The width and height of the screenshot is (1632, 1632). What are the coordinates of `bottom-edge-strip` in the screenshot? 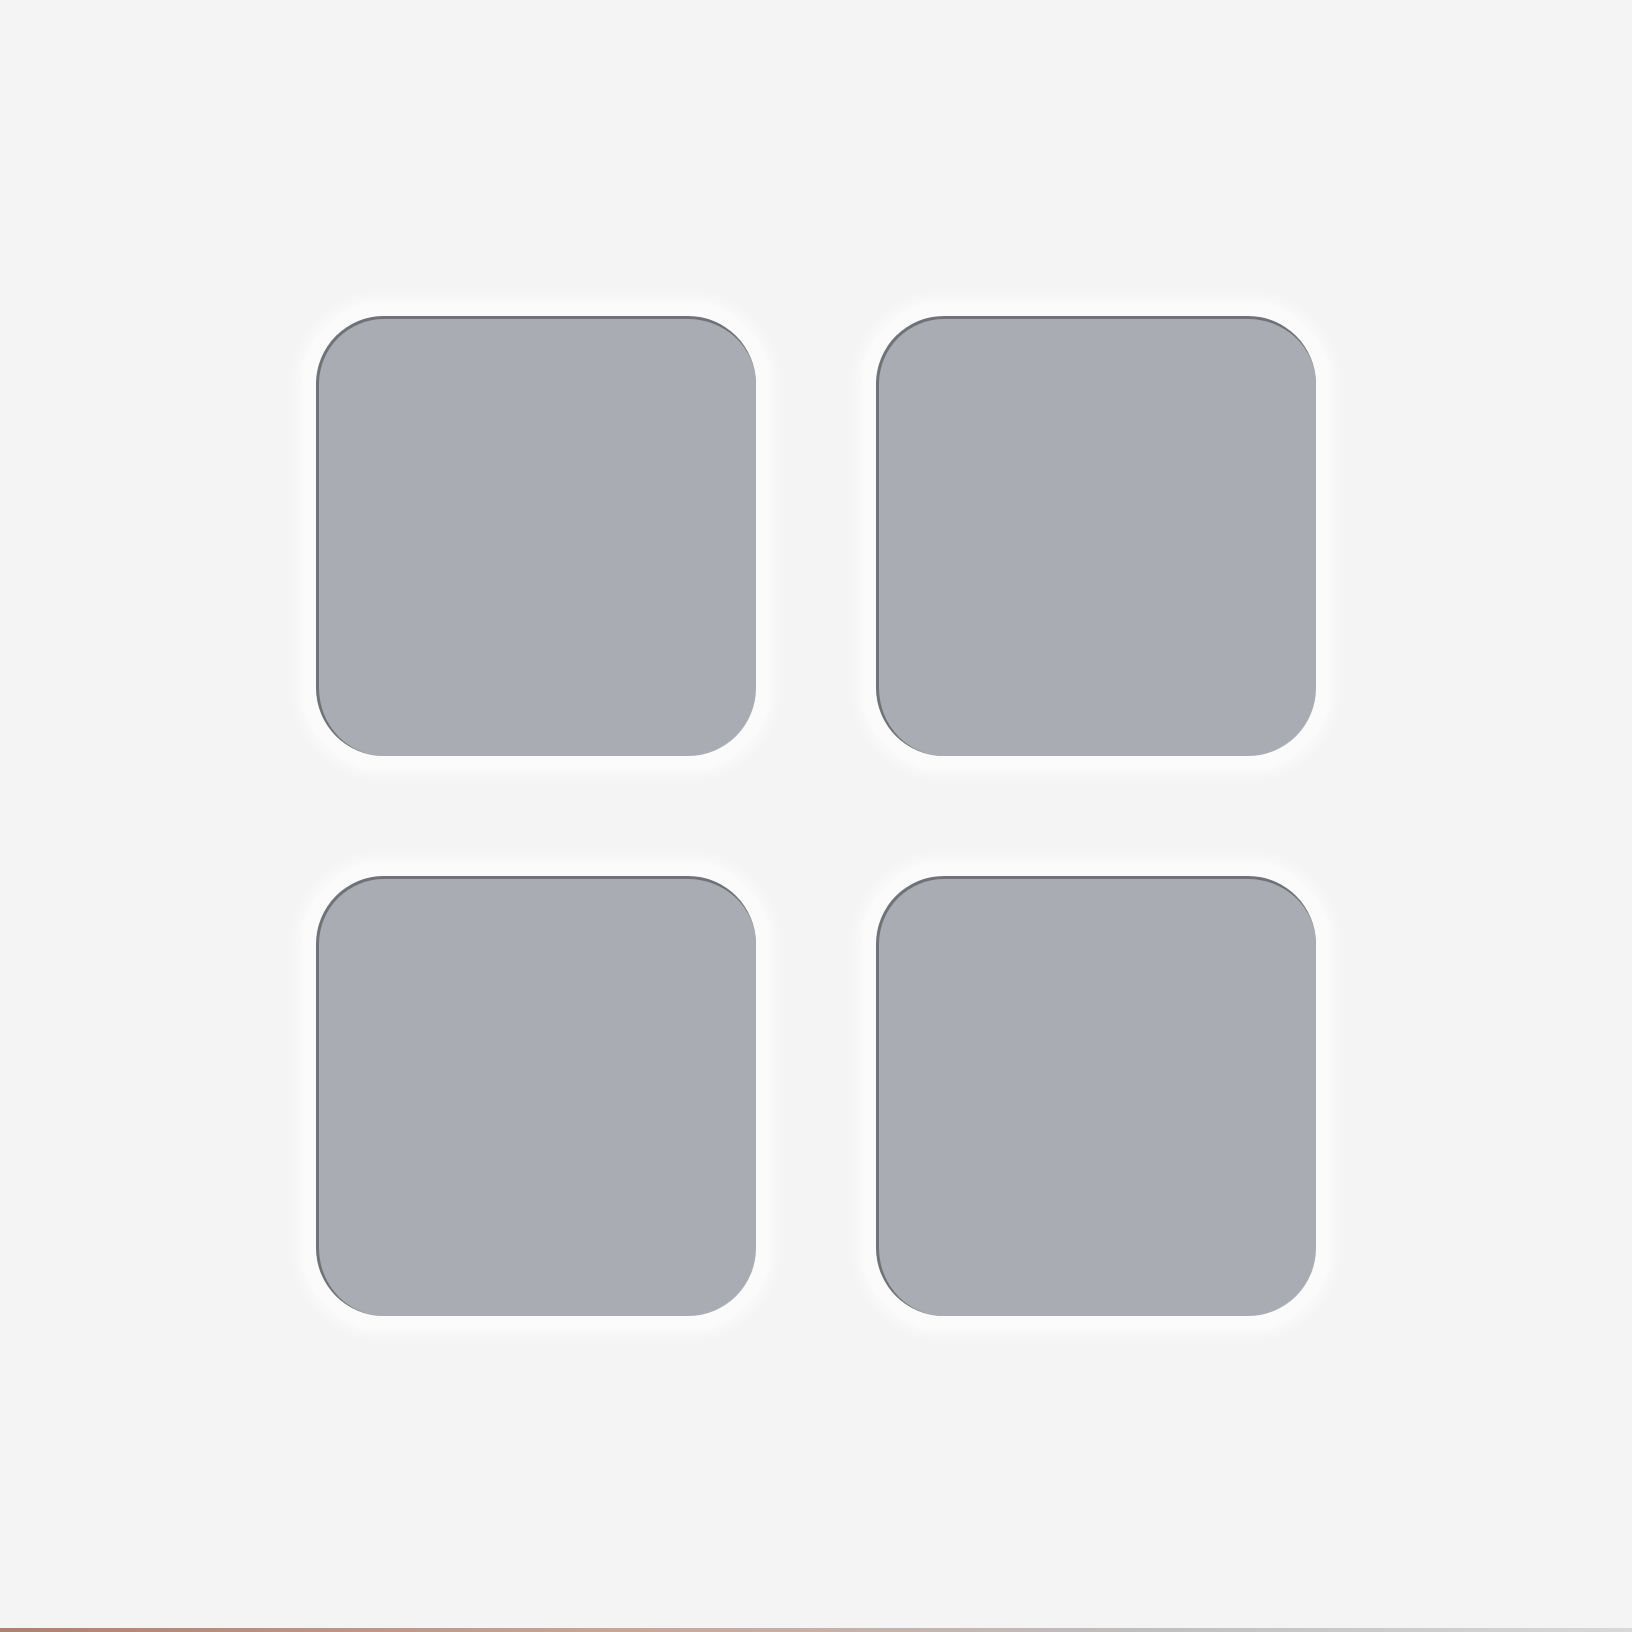 It's located at (816, 1630).